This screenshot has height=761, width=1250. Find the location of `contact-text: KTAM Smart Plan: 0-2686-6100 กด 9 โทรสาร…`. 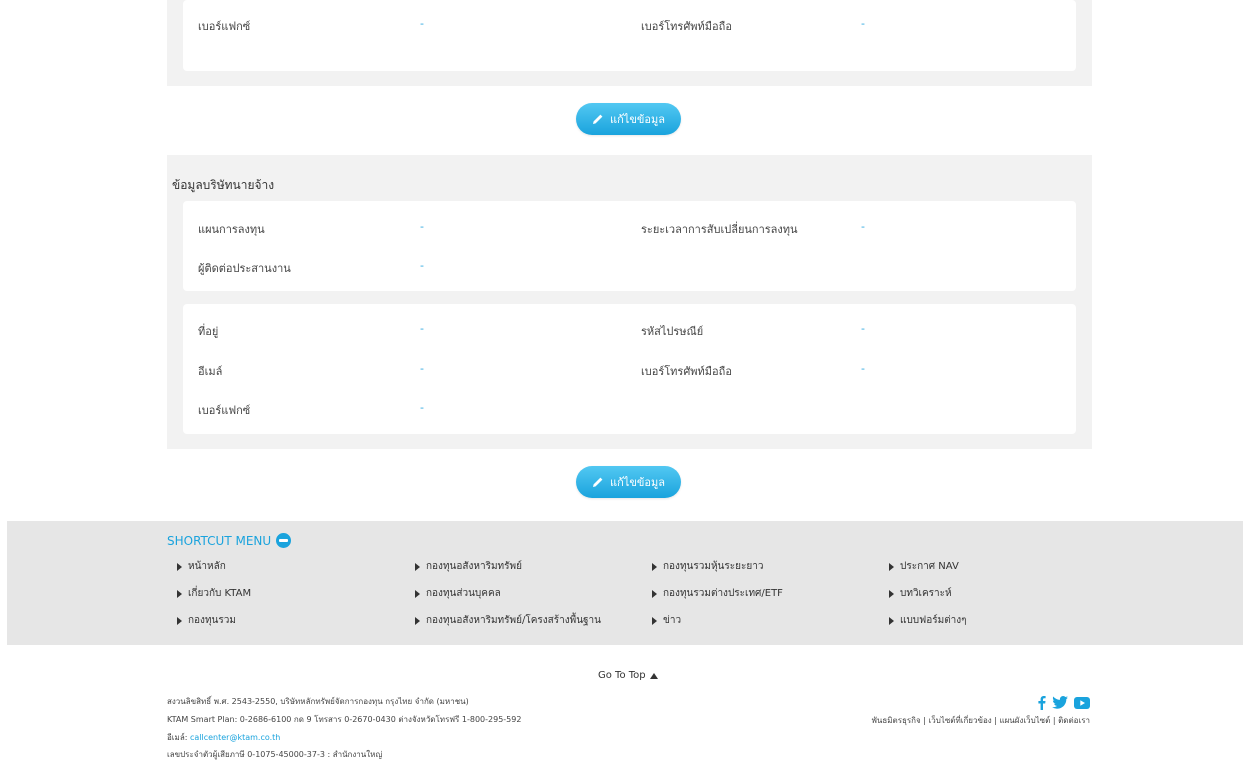

contact-text: KTAM Smart Plan: 0-2686-6100 กด 9 โทรสาร… is located at coordinates (344, 719).